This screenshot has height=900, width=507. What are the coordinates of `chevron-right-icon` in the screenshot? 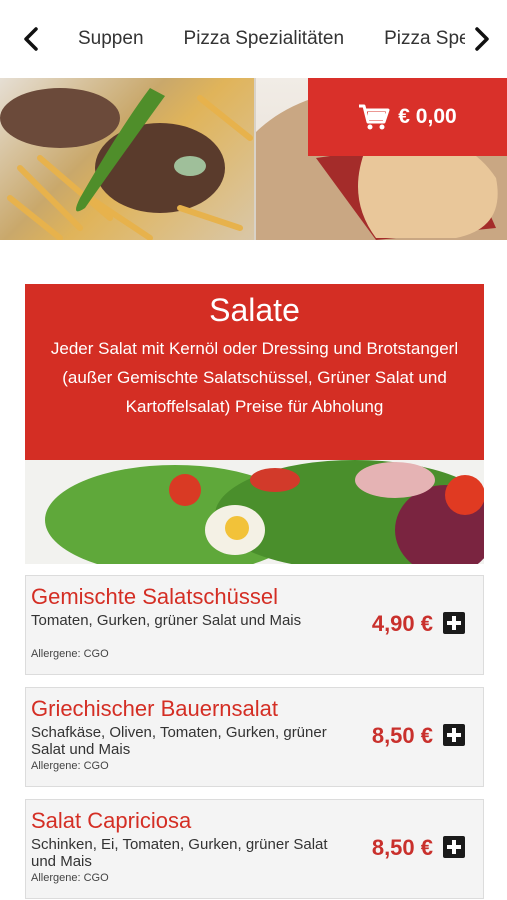 It's located at (482, 39).